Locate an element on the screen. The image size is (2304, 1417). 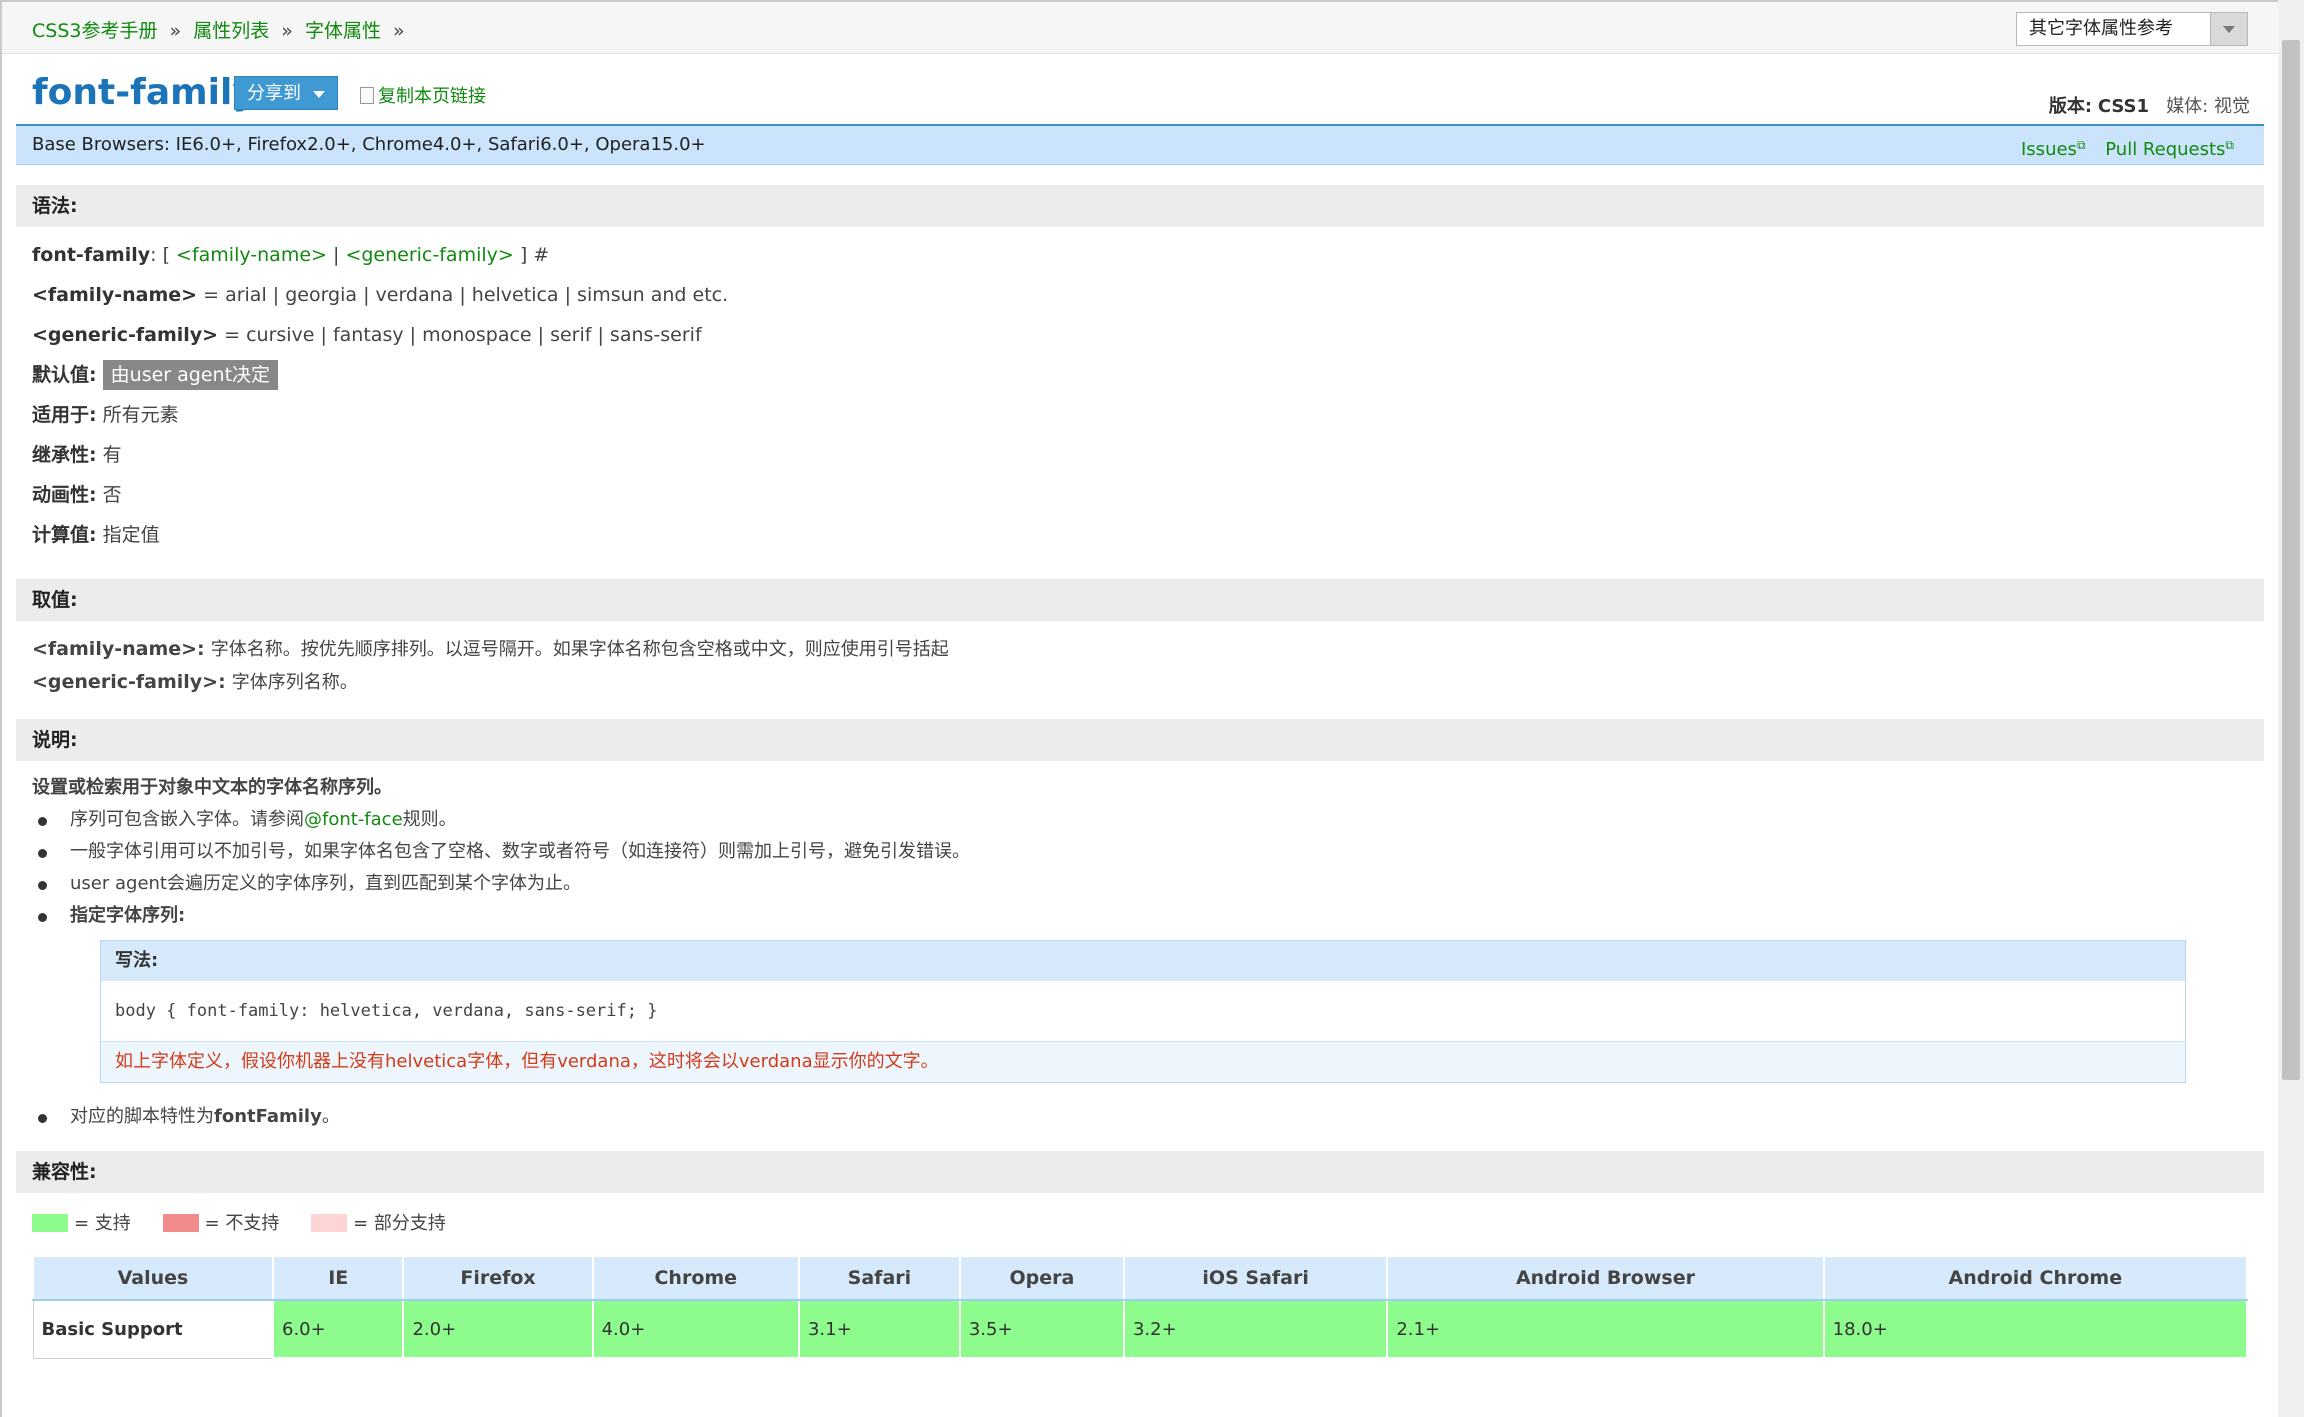
legend-nosupport: = 不支持 is located at coordinates (221, 1223).